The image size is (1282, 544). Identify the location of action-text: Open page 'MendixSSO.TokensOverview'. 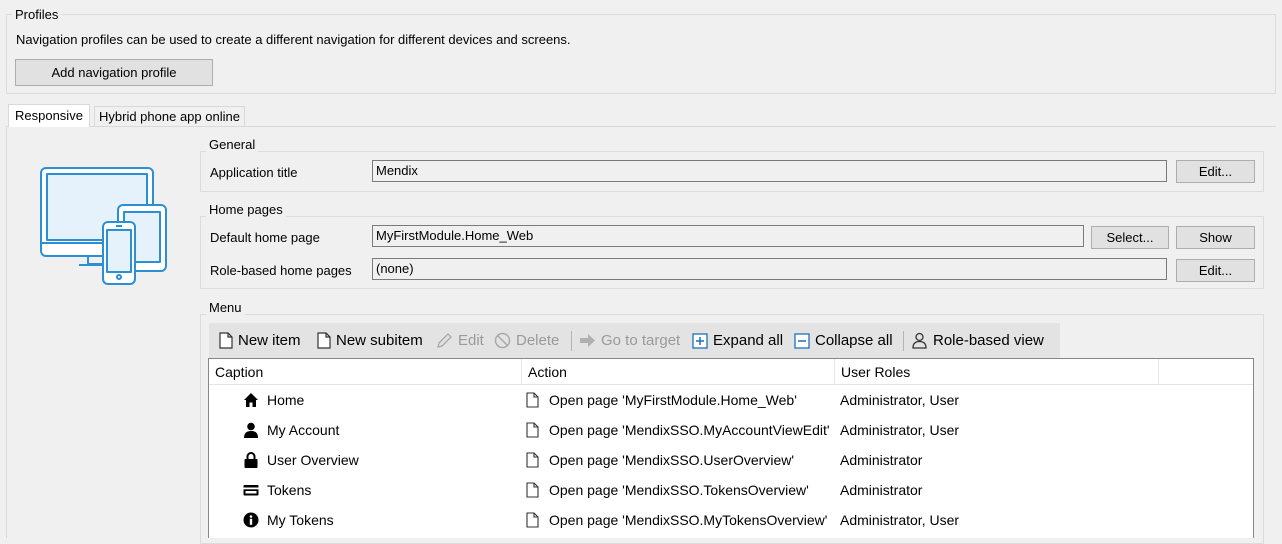
(679, 490).